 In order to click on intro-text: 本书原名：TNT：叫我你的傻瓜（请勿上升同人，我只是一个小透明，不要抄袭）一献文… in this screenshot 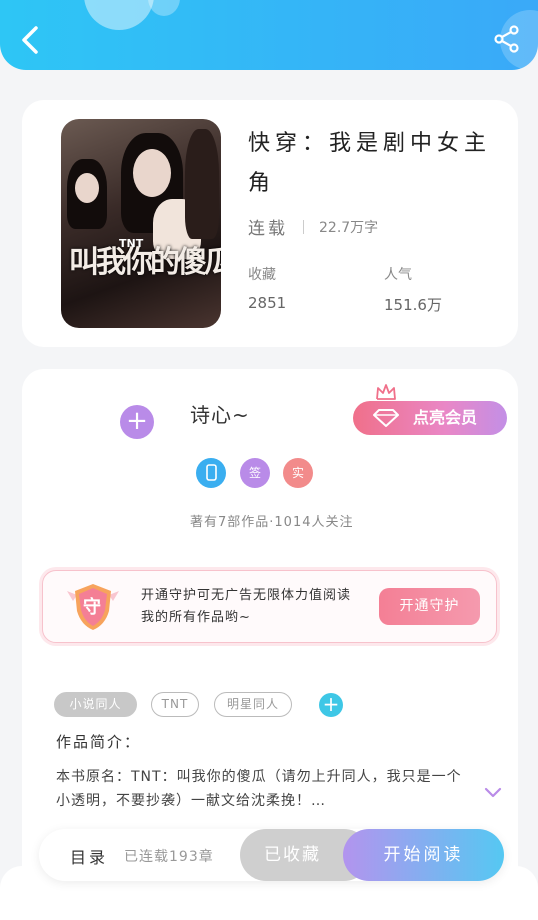, I will do `click(259, 789)`.